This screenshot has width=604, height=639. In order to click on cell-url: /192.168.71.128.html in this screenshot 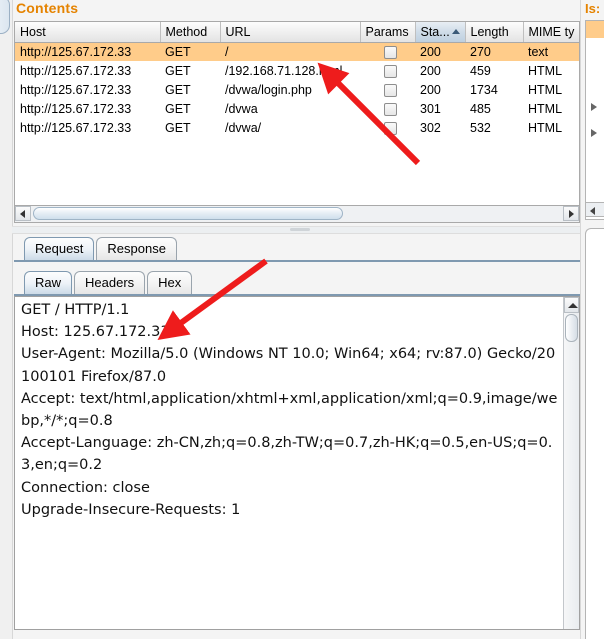, I will do `click(284, 70)`.